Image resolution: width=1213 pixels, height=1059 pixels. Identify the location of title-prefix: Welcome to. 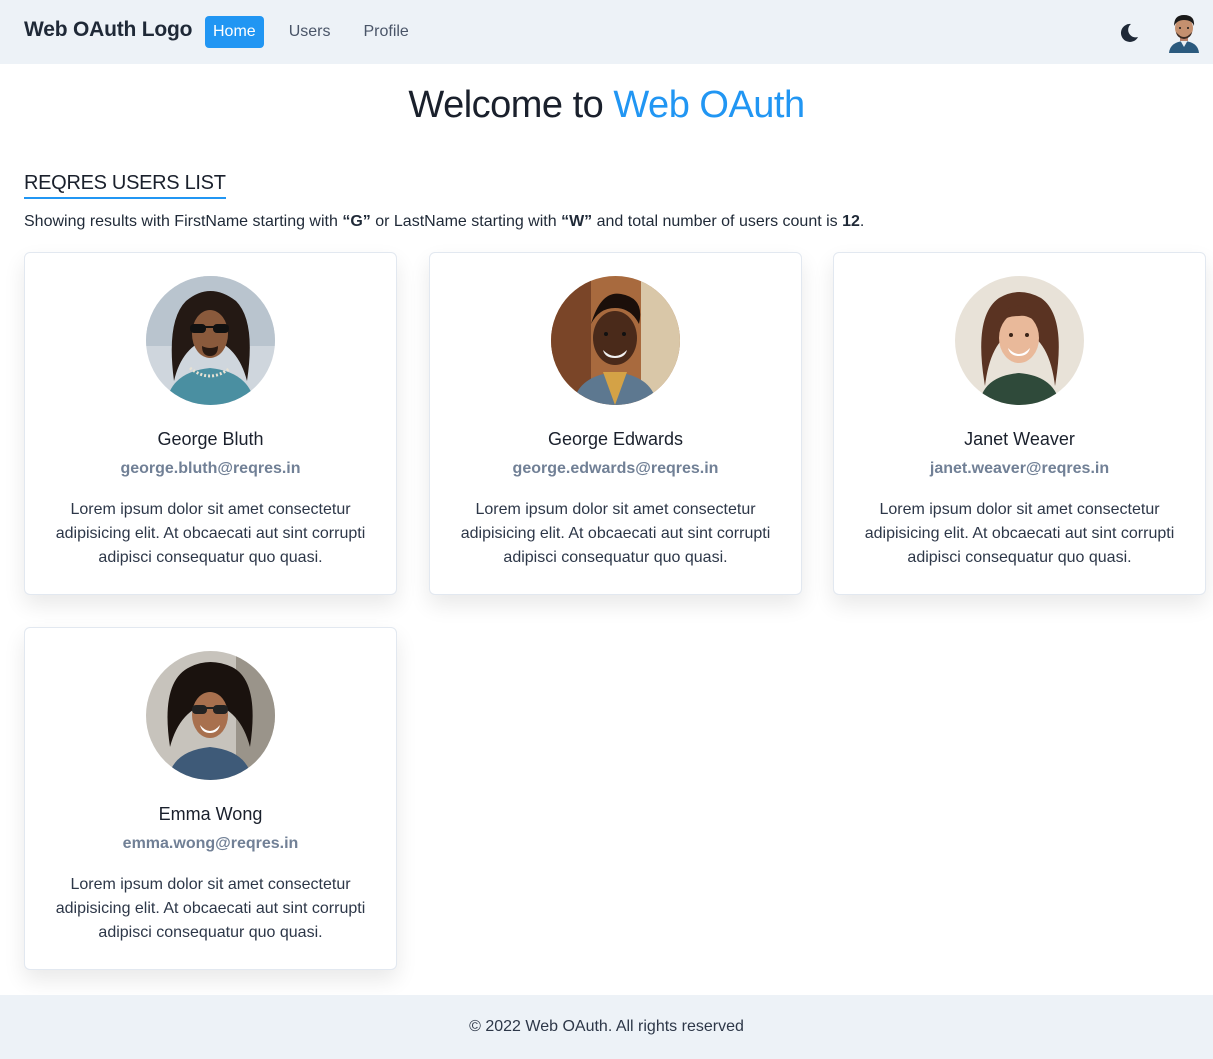
(511, 105).